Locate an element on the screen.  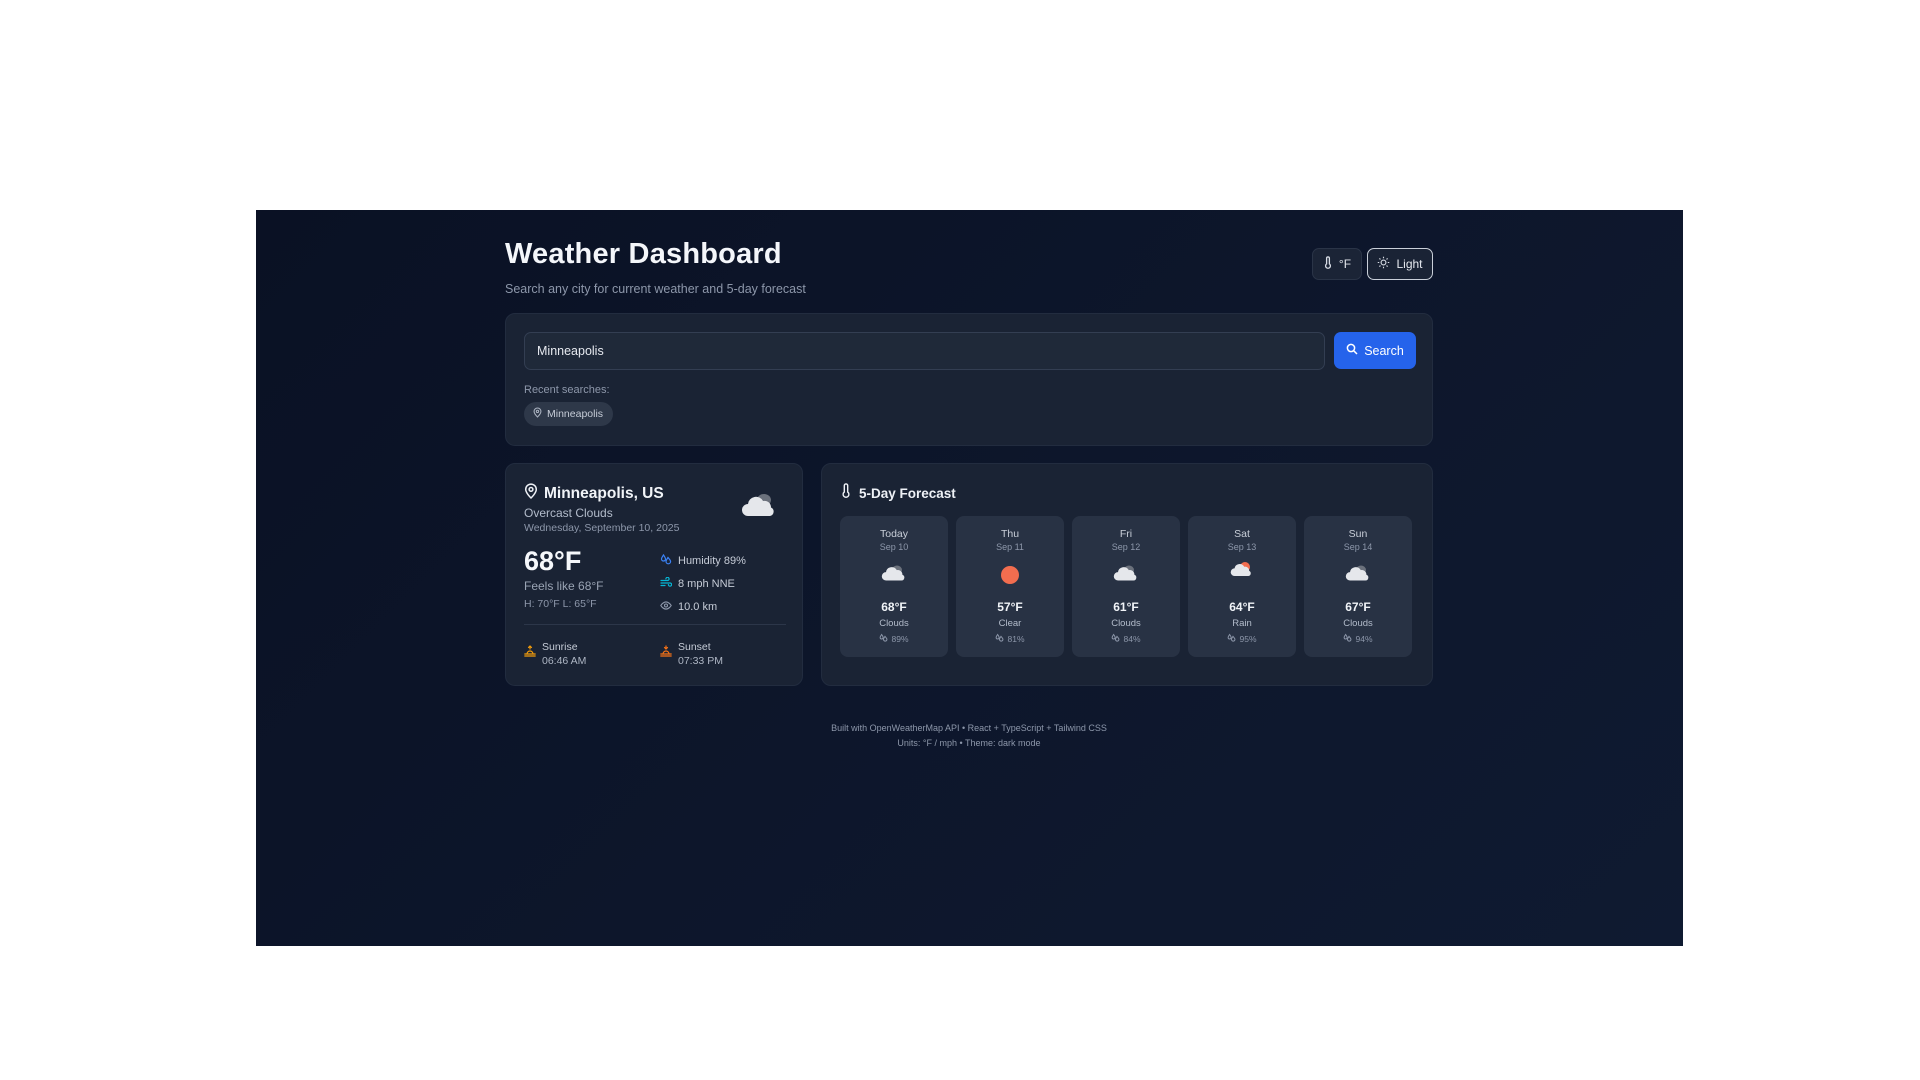
current-temperature: 68°F is located at coordinates (553, 561).